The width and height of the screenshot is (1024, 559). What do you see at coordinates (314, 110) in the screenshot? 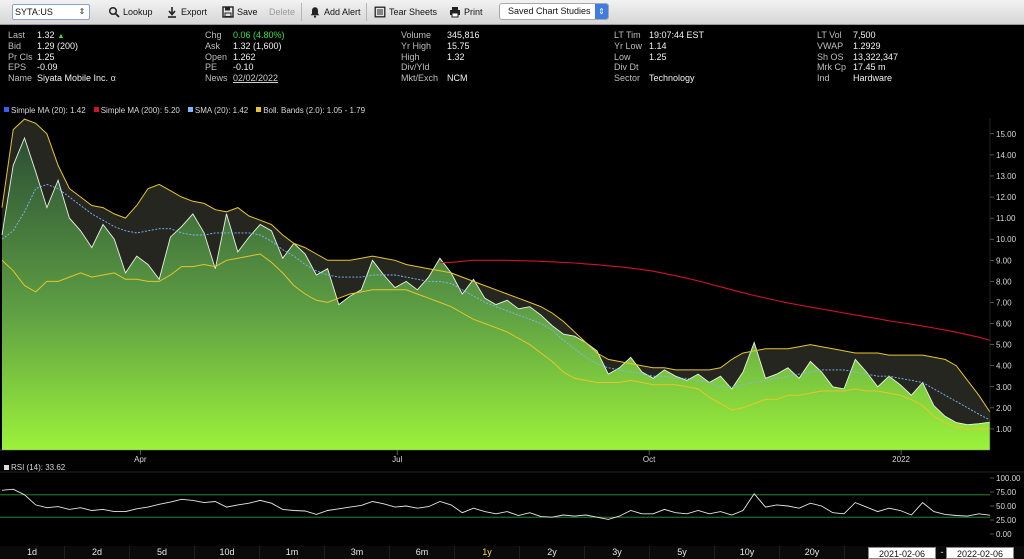
I see `legend-label: Boll. Bands (2.0): 1.05 - 1.79` at bounding box center [314, 110].